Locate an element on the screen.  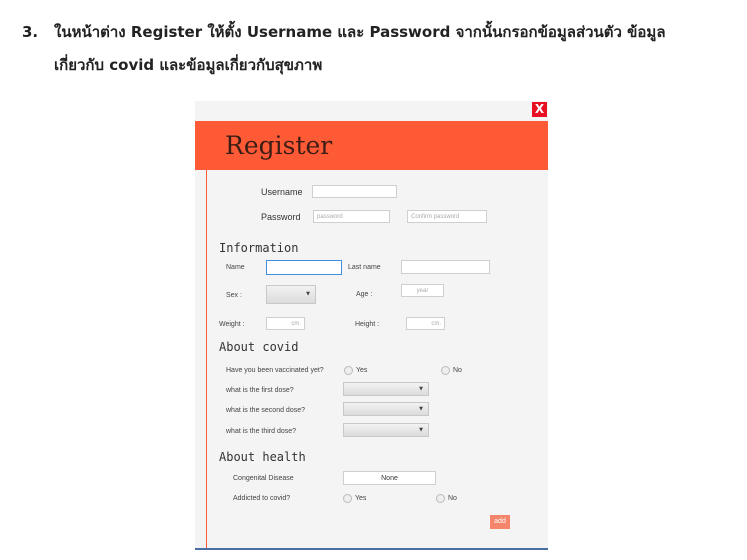
age-input: year is located at coordinates (422, 290).